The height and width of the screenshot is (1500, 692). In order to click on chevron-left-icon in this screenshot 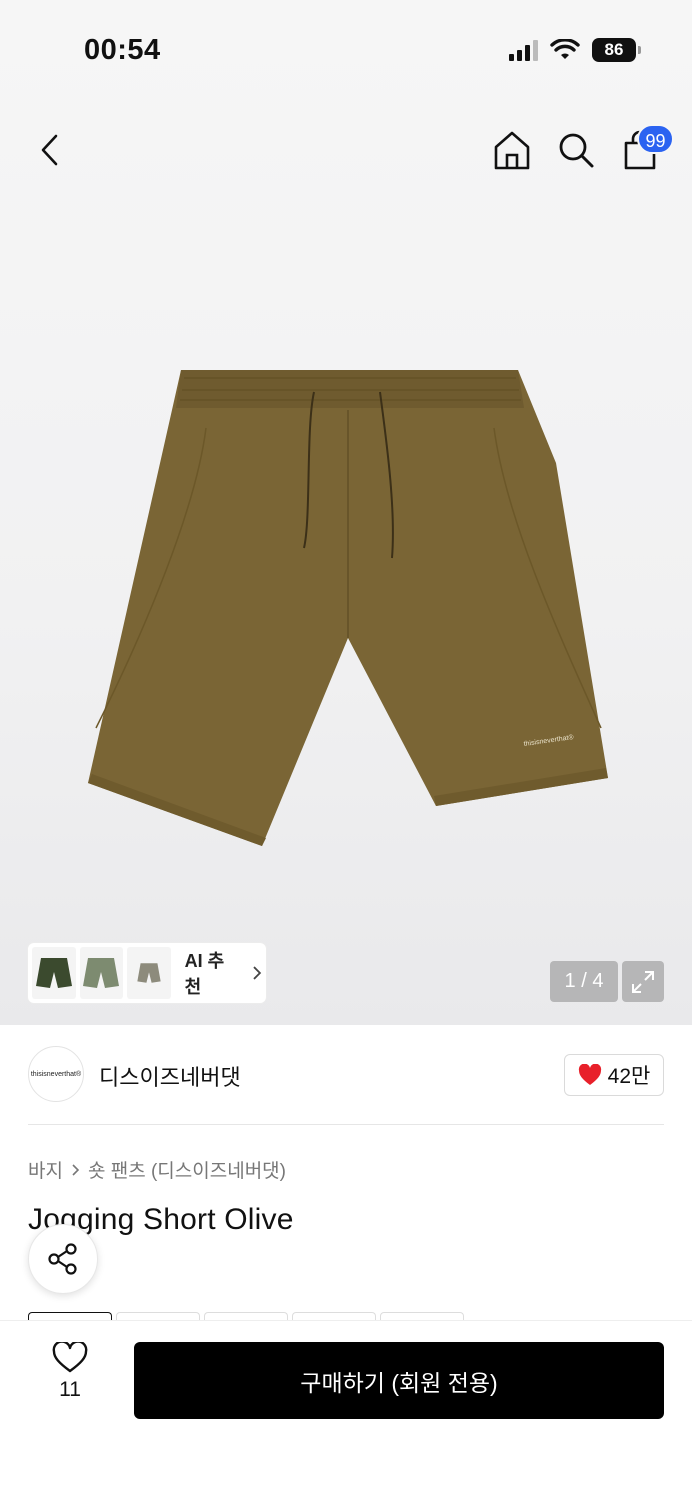, I will do `click(49, 150)`.